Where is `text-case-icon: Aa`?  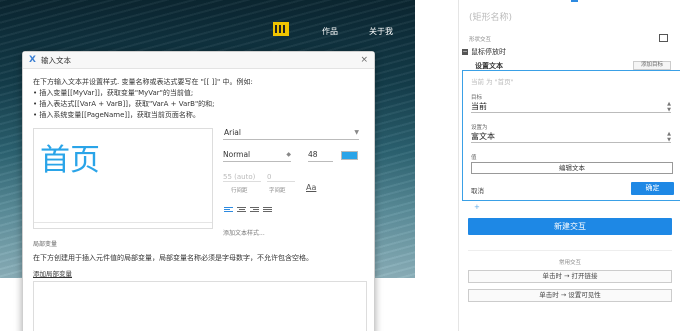
text-case-icon: Aa is located at coordinates (311, 187).